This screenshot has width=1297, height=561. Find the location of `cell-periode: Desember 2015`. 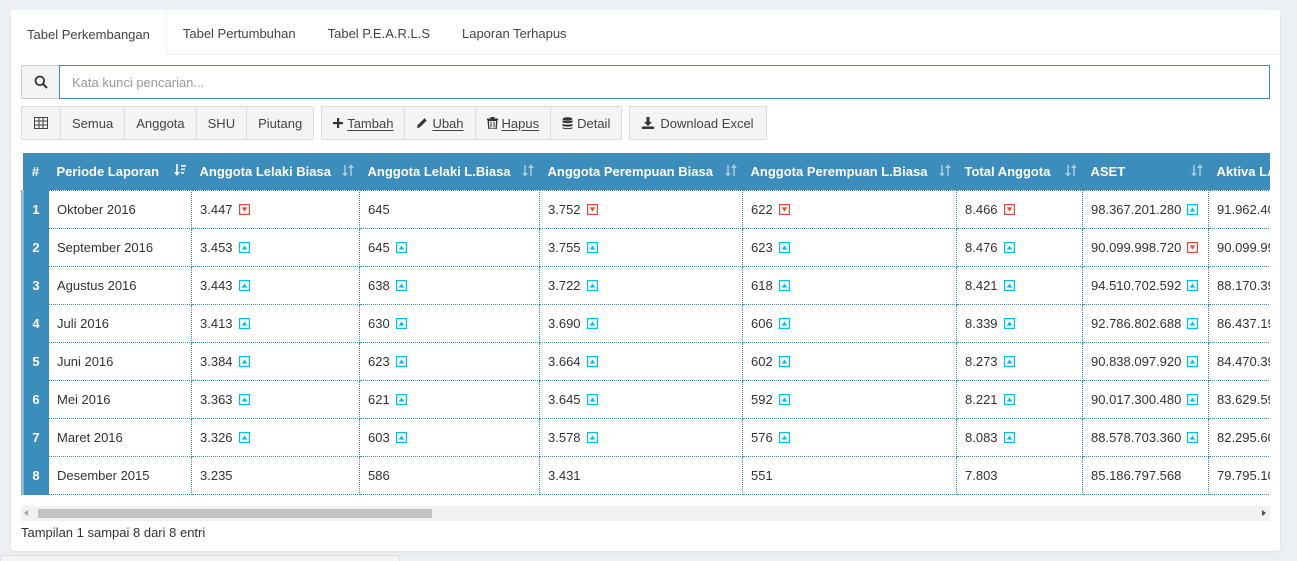

cell-periode: Desember 2015 is located at coordinates (120, 475).